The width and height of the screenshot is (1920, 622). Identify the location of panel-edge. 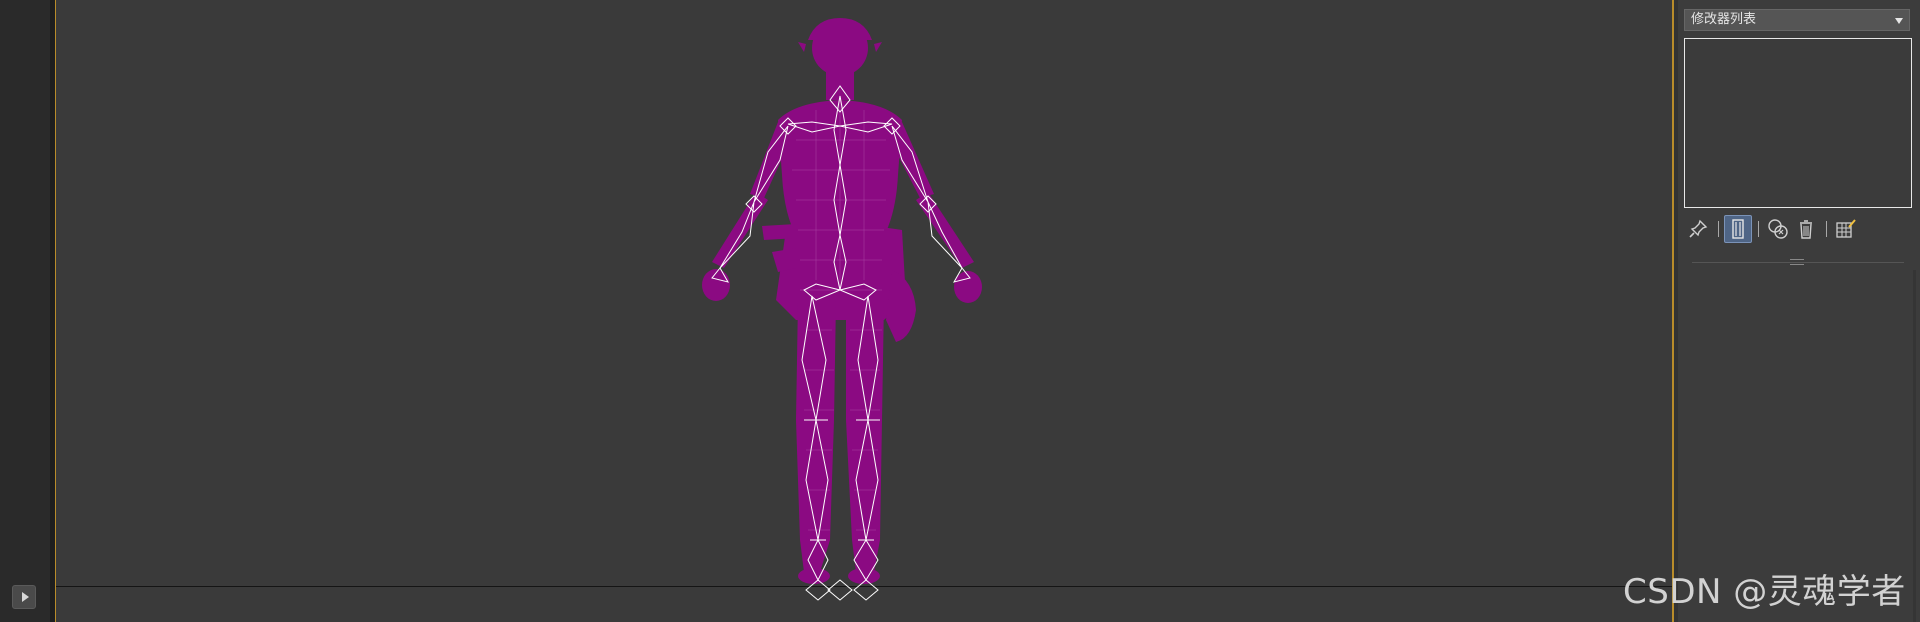
(1676, 311).